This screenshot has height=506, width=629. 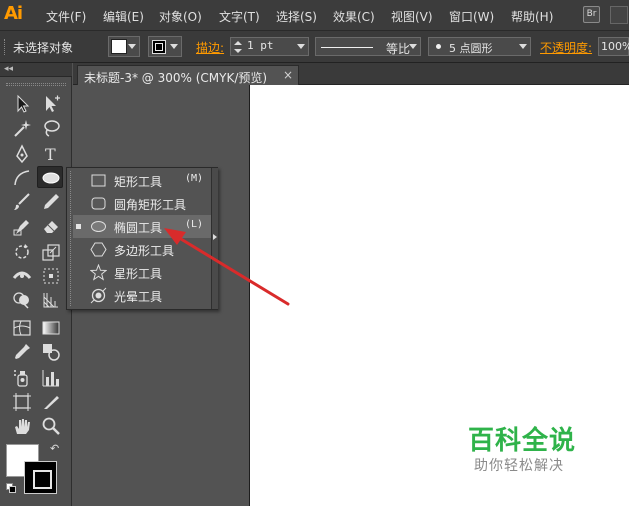 What do you see at coordinates (138, 274) in the screenshot?
I see `flyout-item-label: 星形工具` at bounding box center [138, 274].